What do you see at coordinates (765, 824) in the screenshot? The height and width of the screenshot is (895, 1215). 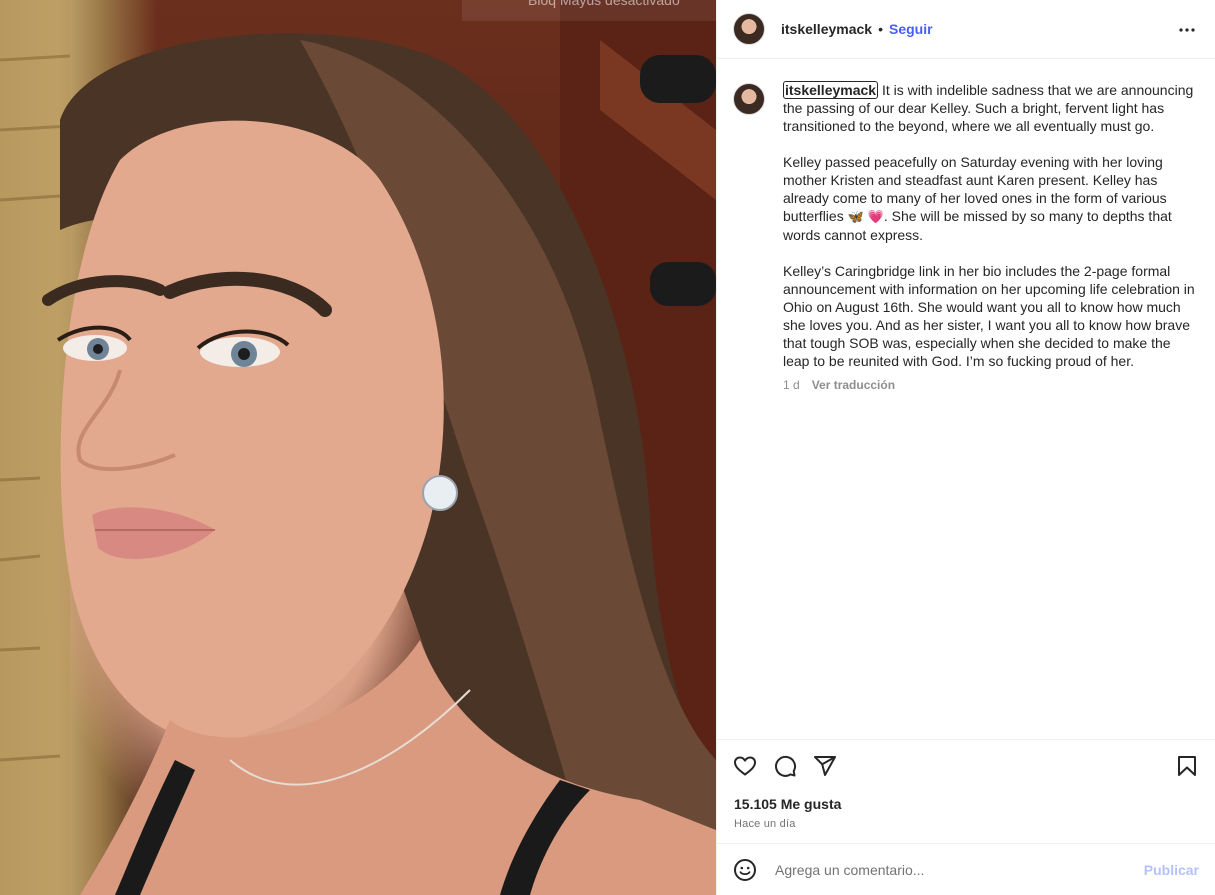 I see `post-time: Hace un día` at bounding box center [765, 824].